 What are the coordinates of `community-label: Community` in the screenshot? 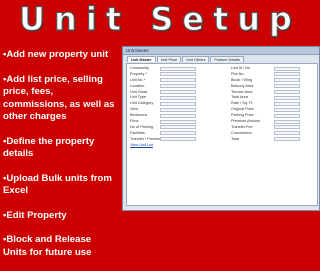 It's located at (140, 68).